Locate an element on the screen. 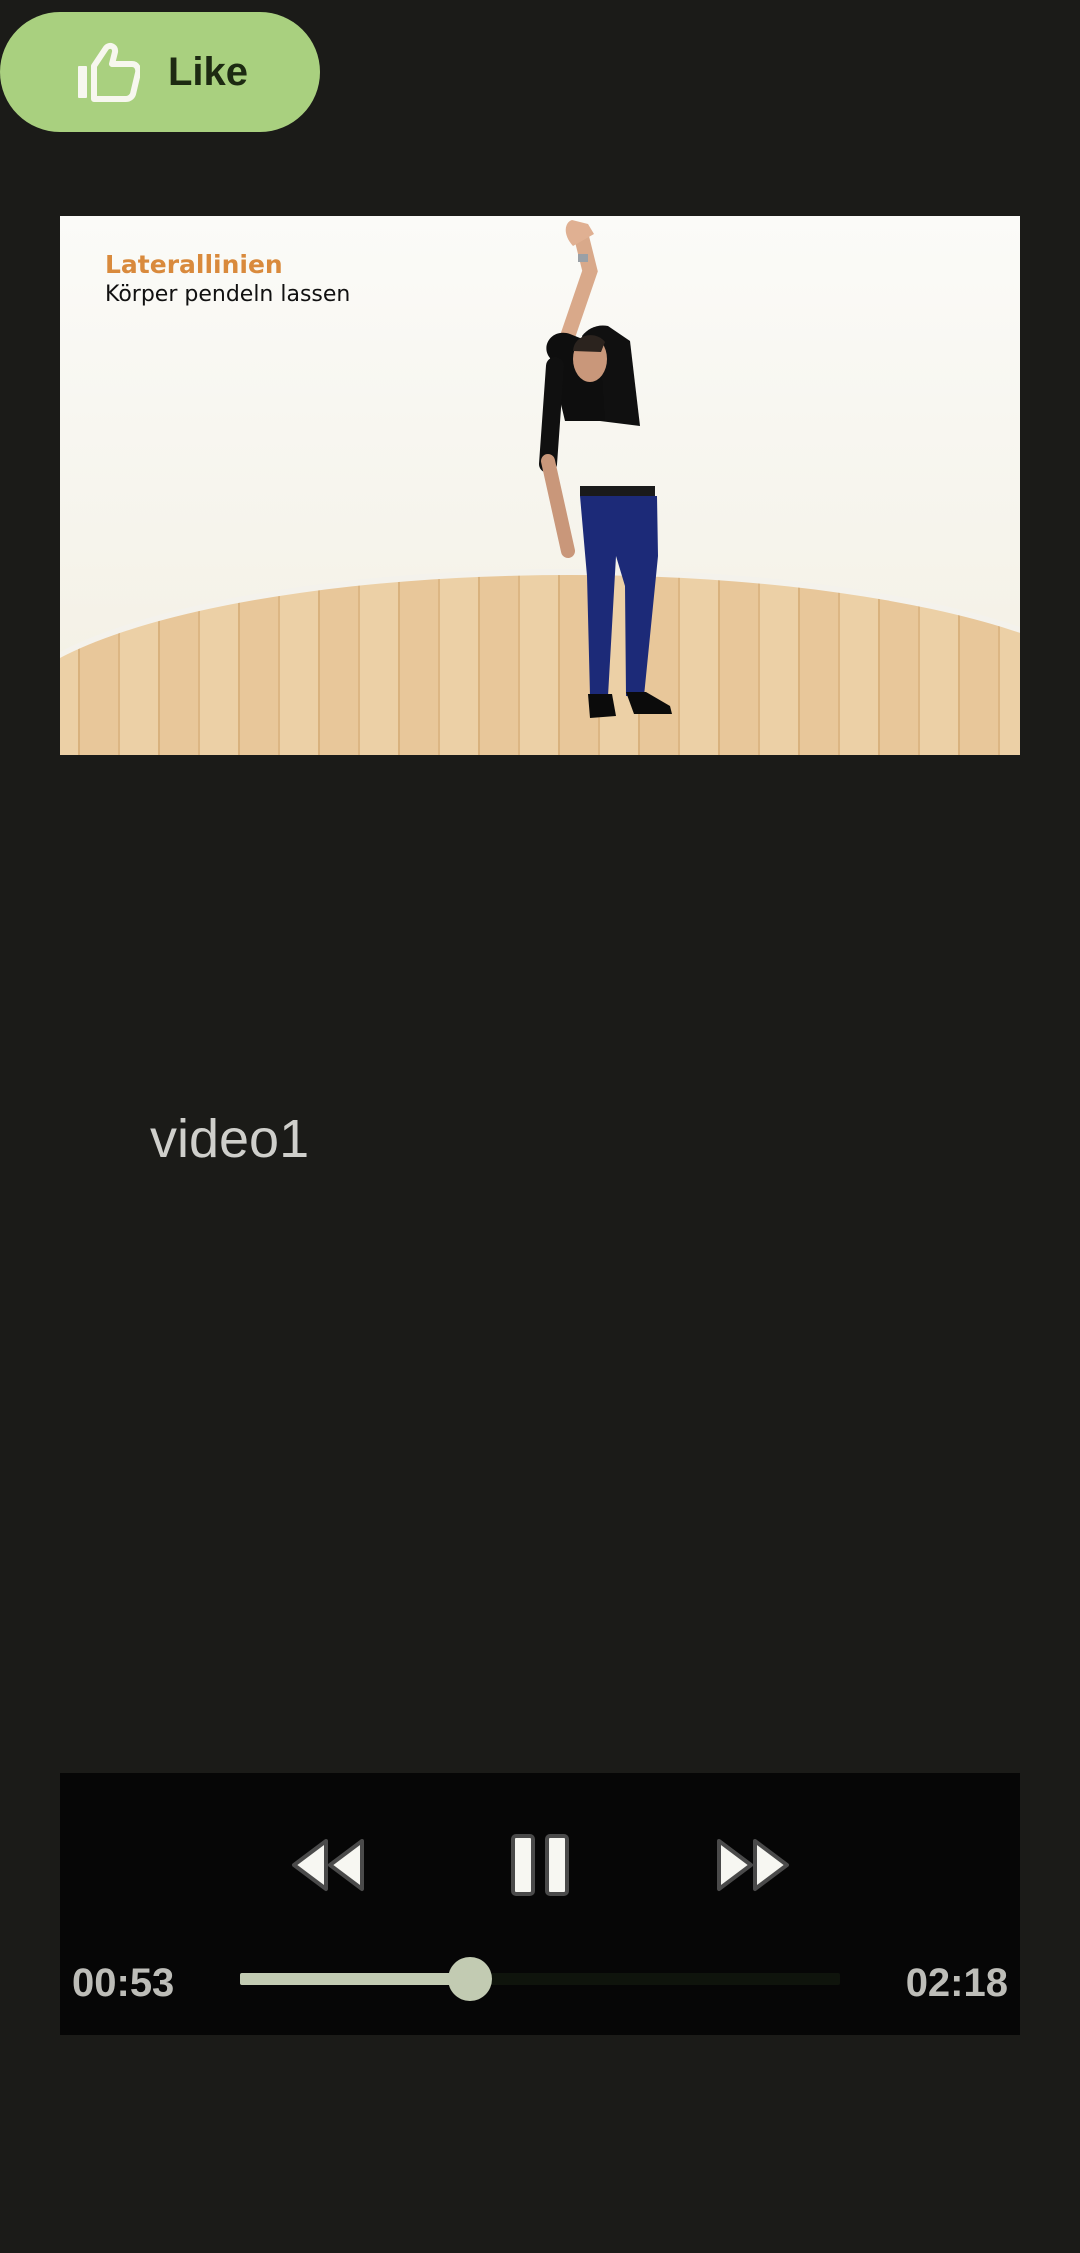 The height and width of the screenshot is (2253, 1080). seek-progress is located at coordinates (355, 1979).